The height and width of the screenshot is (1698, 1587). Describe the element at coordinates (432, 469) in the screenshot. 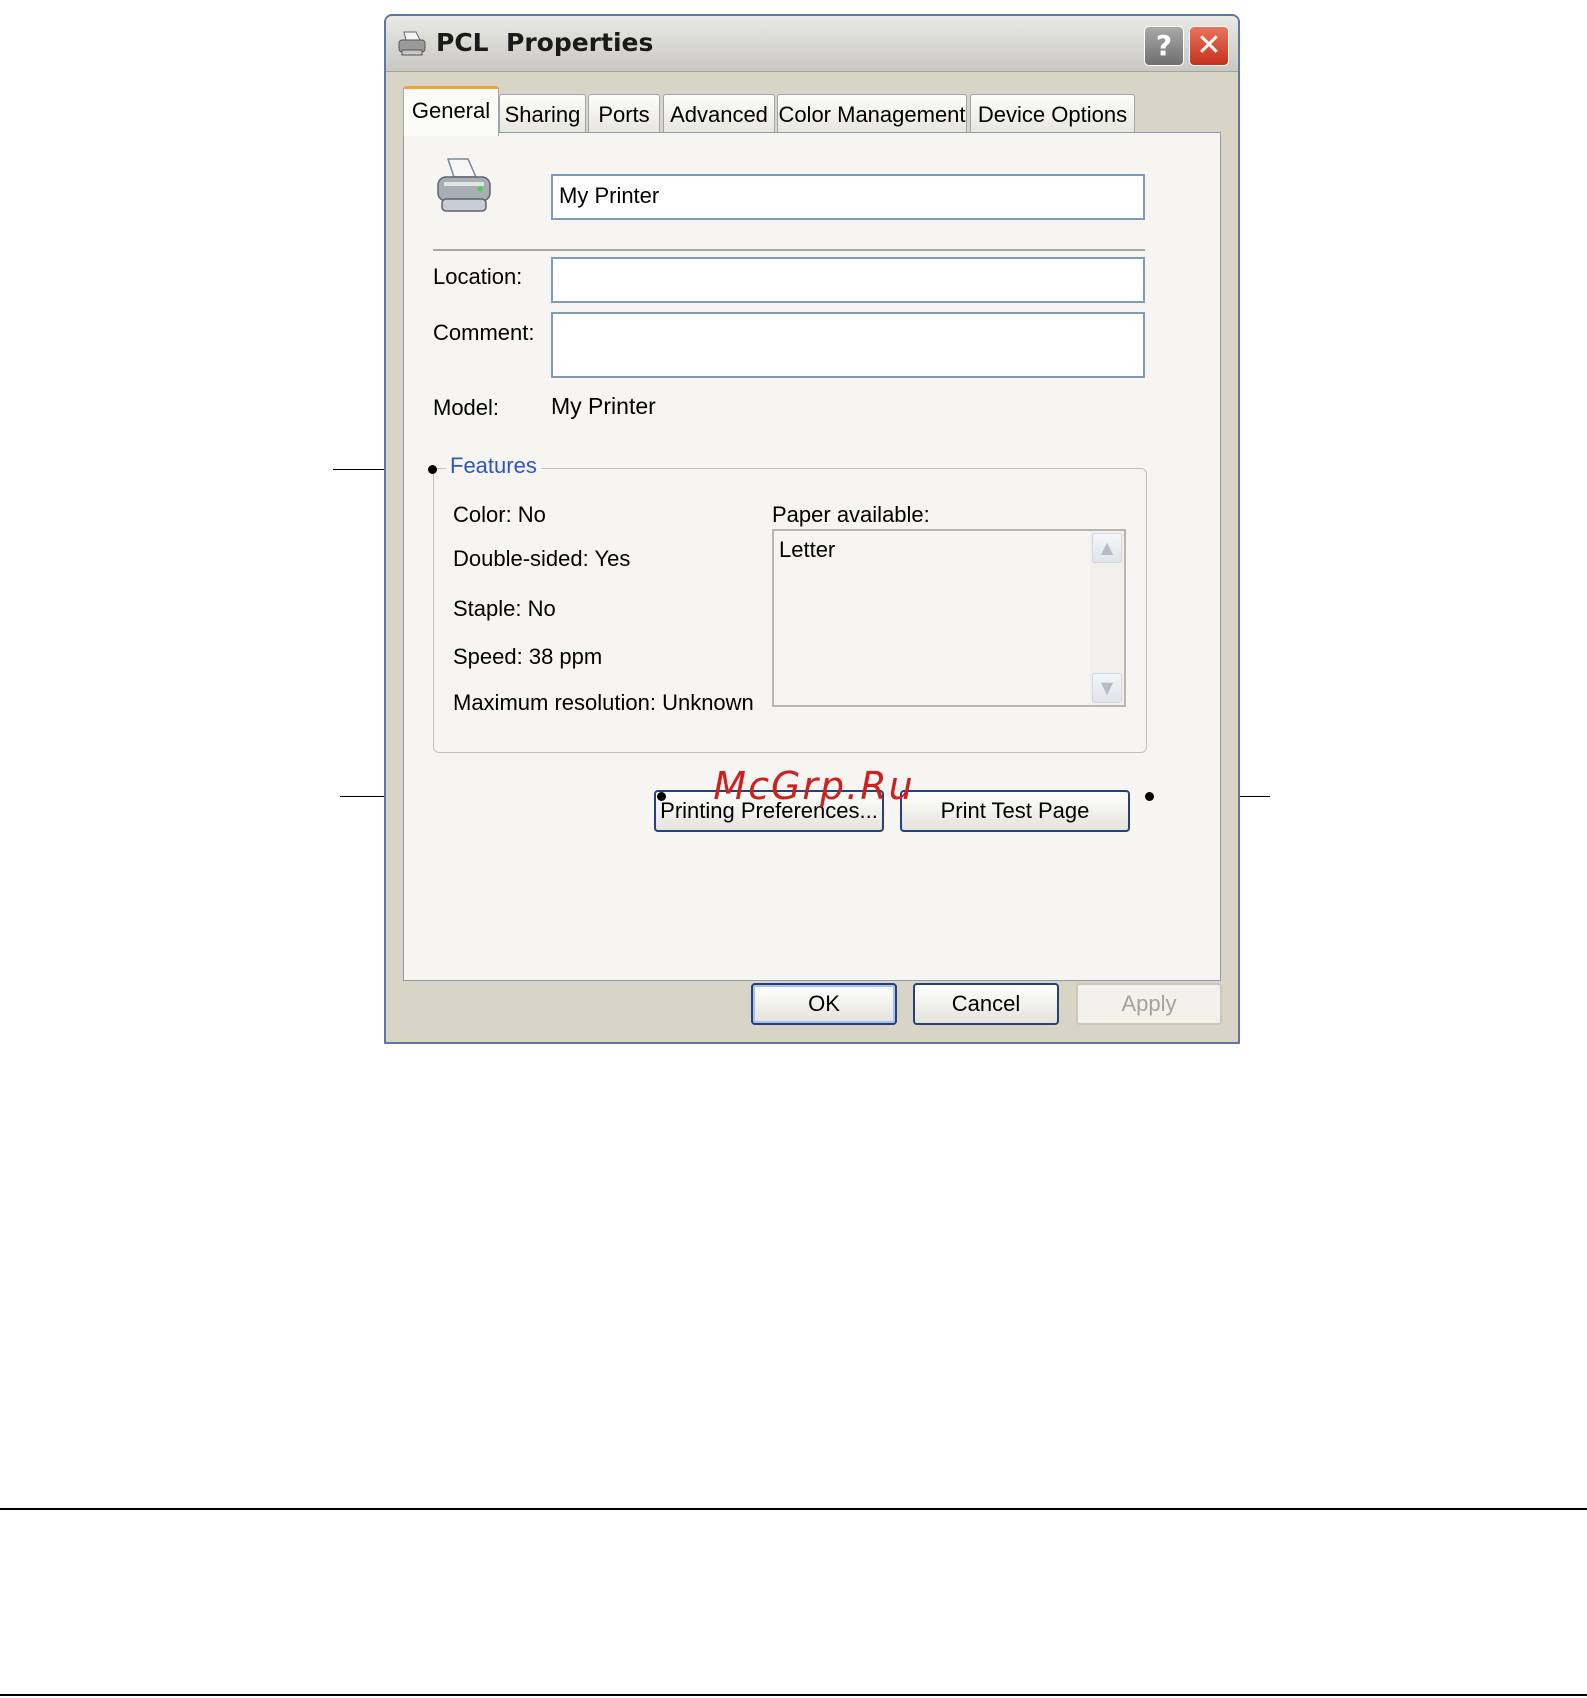

I see `callout-dot-features` at that location.